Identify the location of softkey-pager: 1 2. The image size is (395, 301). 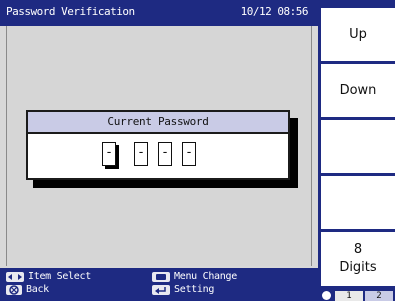
(356, 295).